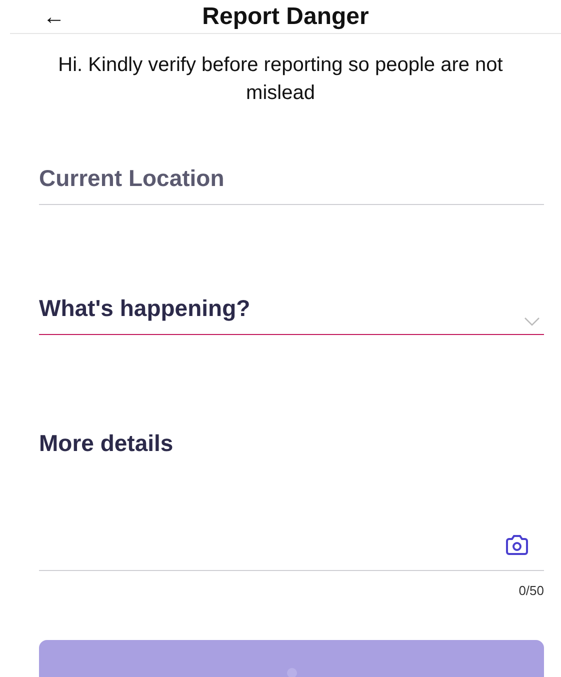 The width and height of the screenshot is (561, 677). Describe the element at coordinates (532, 321) in the screenshot. I see `chevron-down-icon` at that location.